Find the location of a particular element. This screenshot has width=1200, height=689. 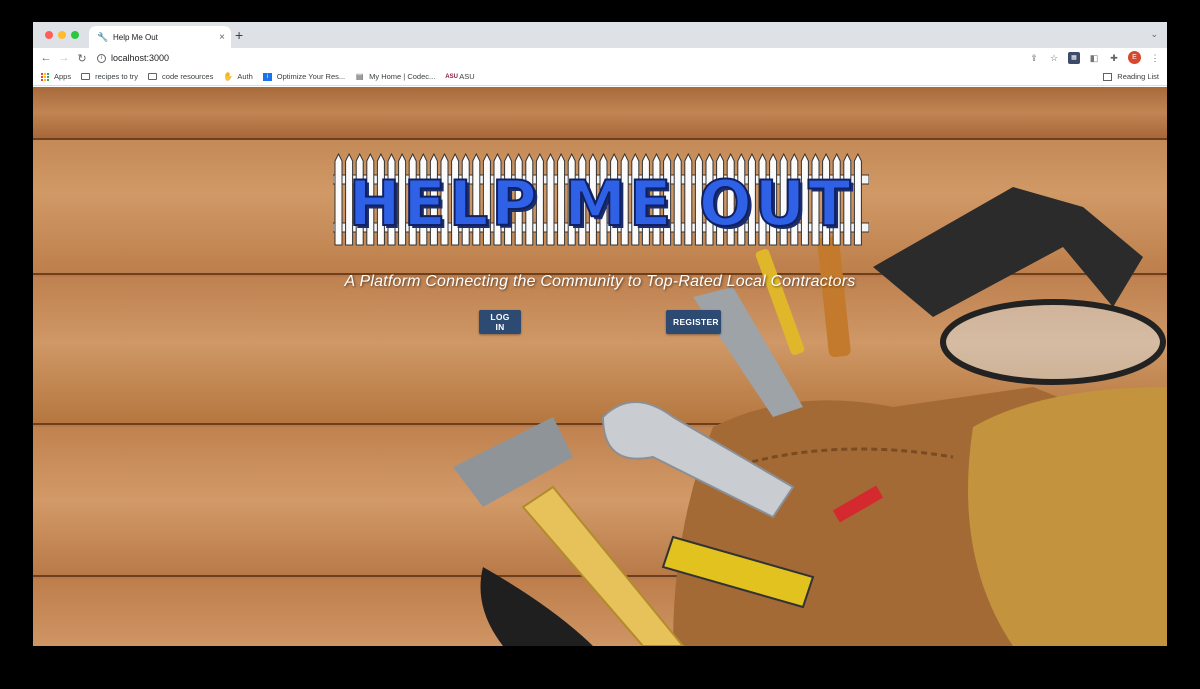

bookmark-label: Auth is located at coordinates (245, 76).